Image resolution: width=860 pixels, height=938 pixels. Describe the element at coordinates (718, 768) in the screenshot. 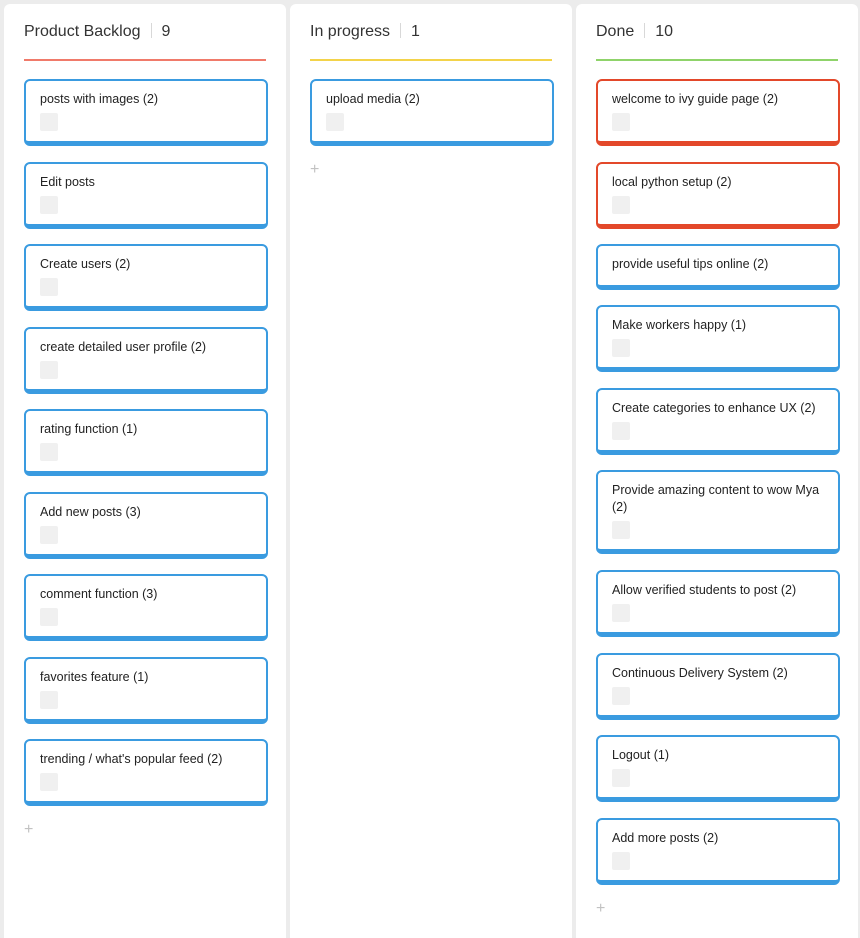

I see `card: Logout (1)` at that location.